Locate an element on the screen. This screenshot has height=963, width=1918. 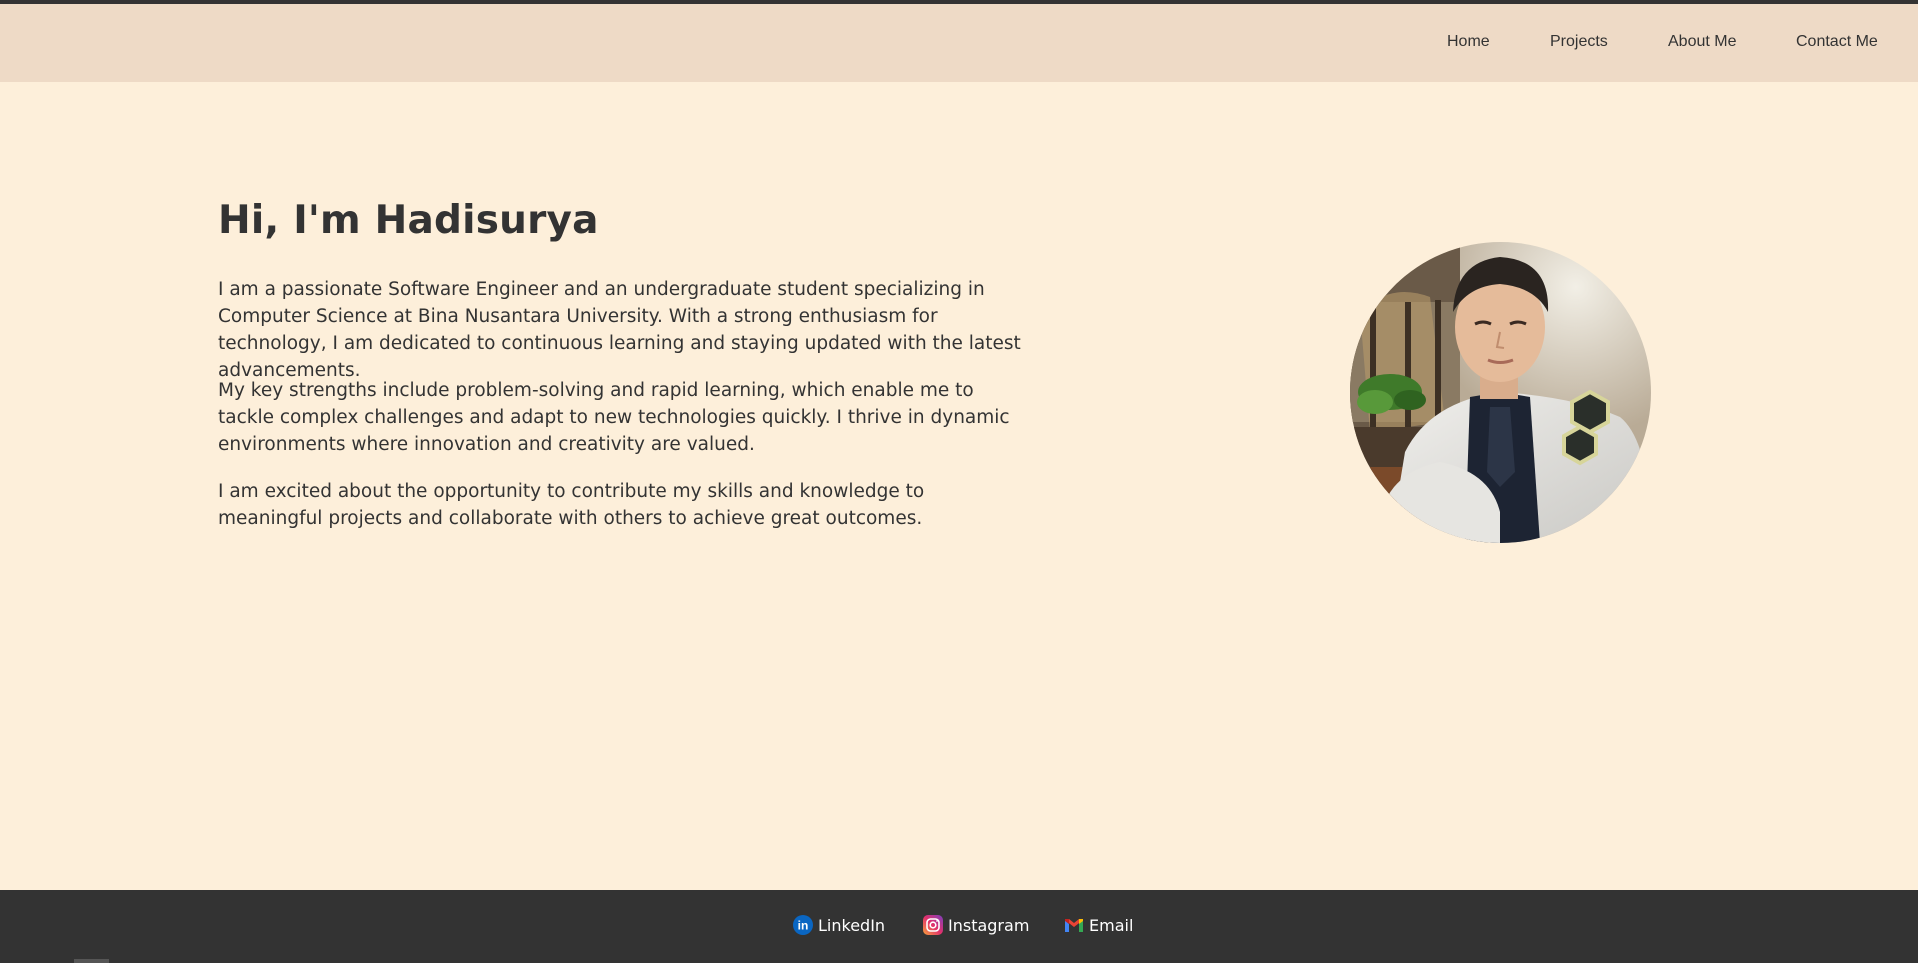
nav-about-me-link: About Me is located at coordinates (1702, 42).